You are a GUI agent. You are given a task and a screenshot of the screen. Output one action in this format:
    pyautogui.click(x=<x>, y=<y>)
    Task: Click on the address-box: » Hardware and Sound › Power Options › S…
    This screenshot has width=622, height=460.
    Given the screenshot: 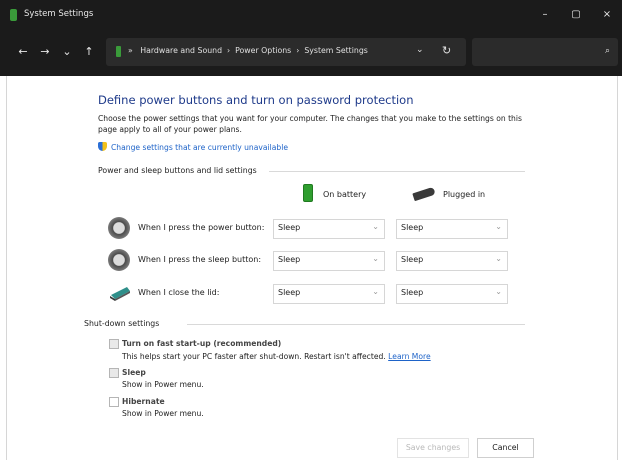 What is the action you would take?
    pyautogui.click(x=286, y=52)
    